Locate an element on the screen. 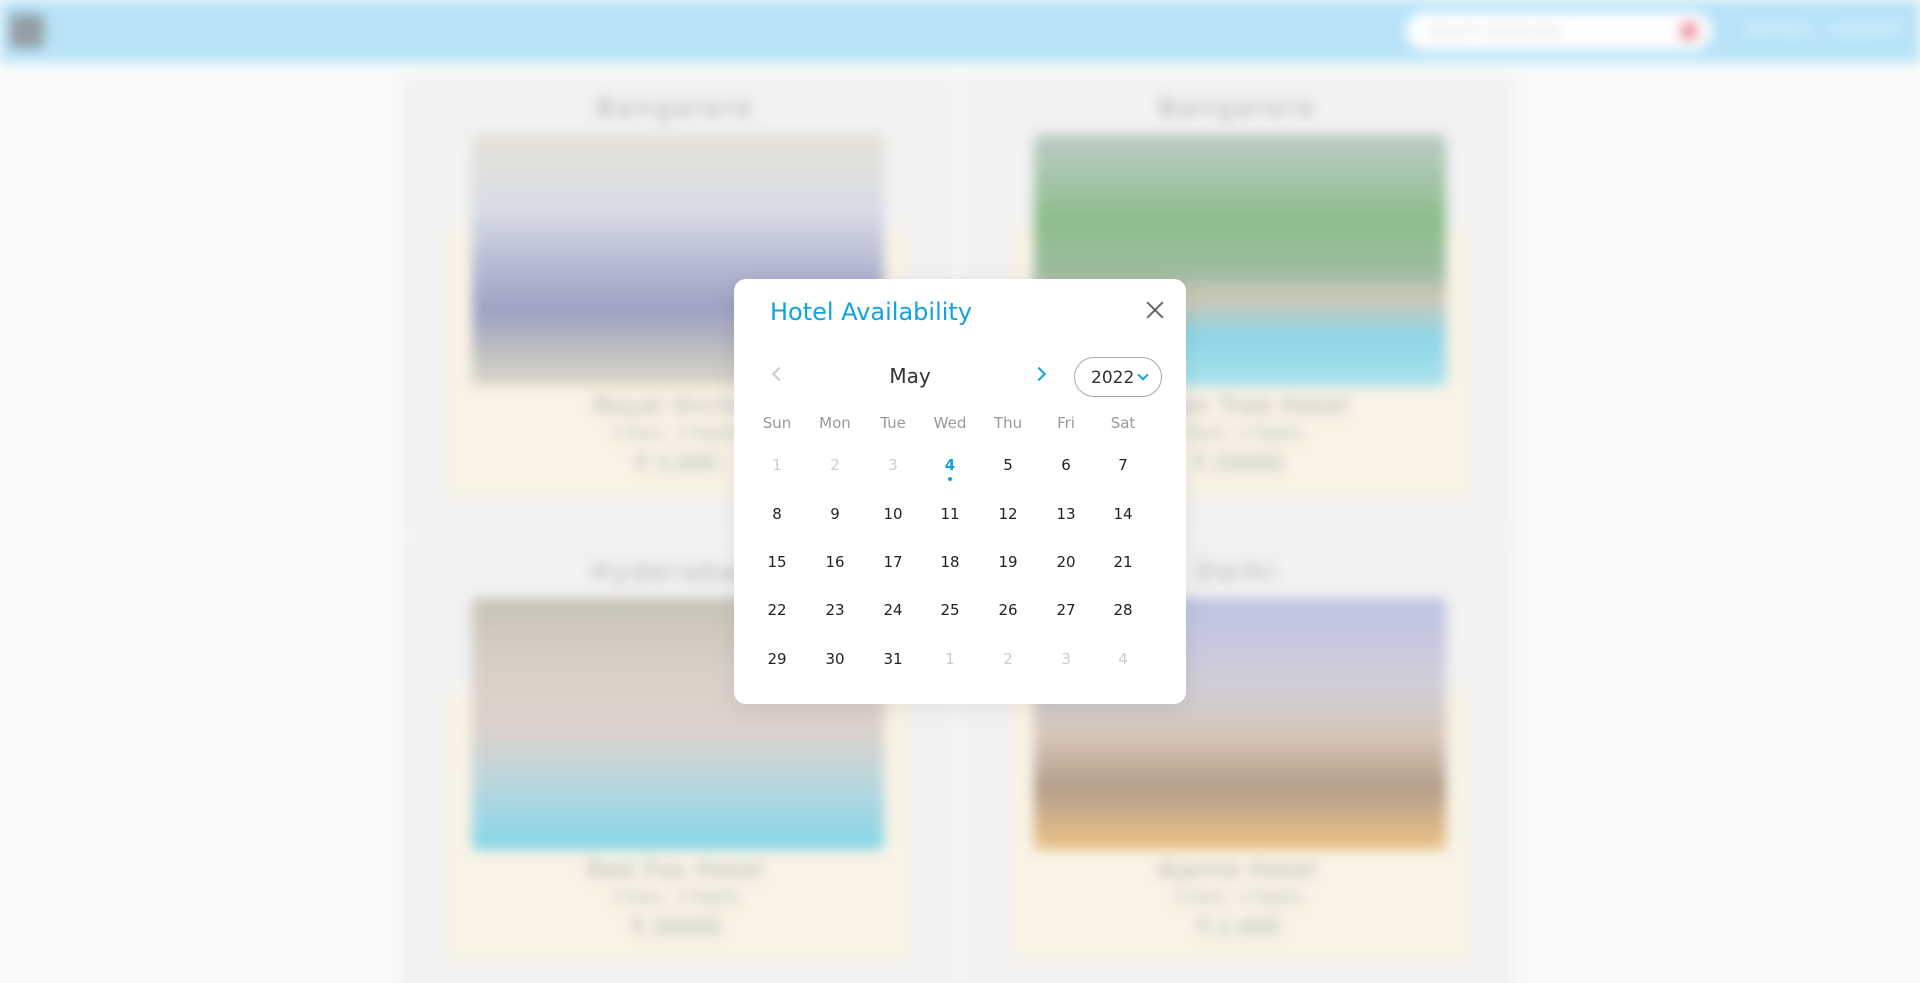 The width and height of the screenshot is (1920, 983). close-icon is located at coordinates (1155, 310).